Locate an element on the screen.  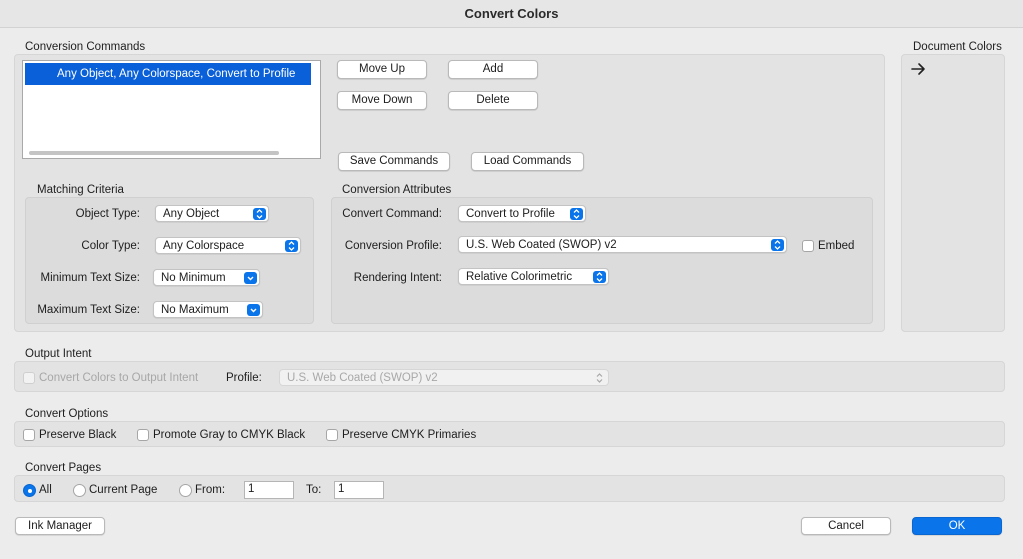
to-label: To: is located at coordinates (314, 490).